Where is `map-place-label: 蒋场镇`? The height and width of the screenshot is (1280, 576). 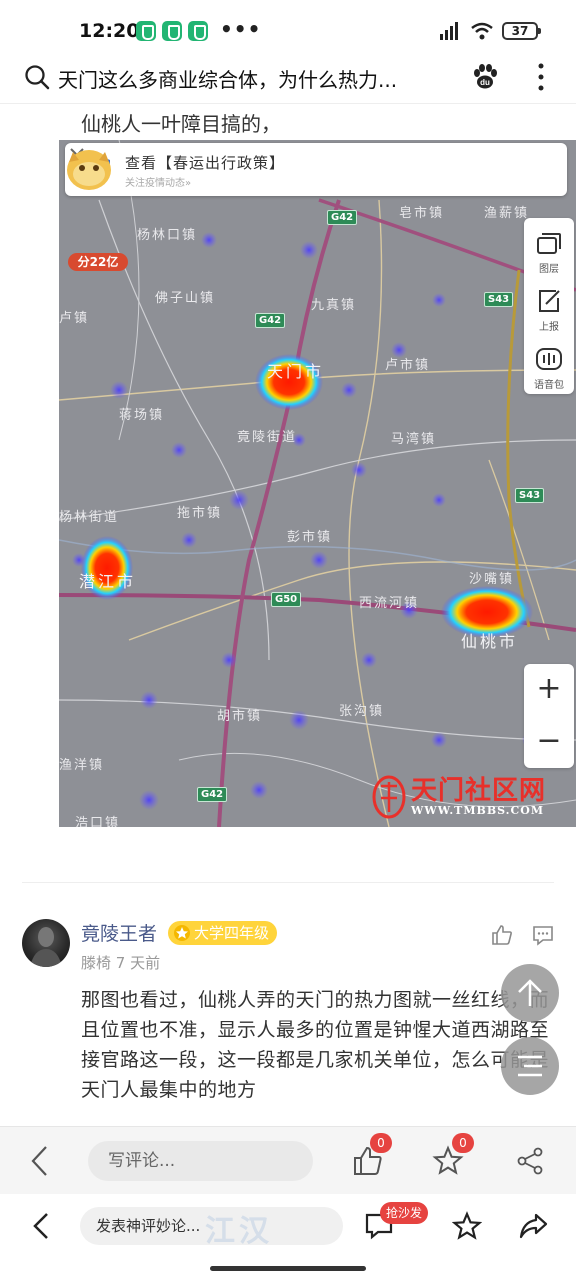 map-place-label: 蒋场镇 is located at coordinates (142, 415).